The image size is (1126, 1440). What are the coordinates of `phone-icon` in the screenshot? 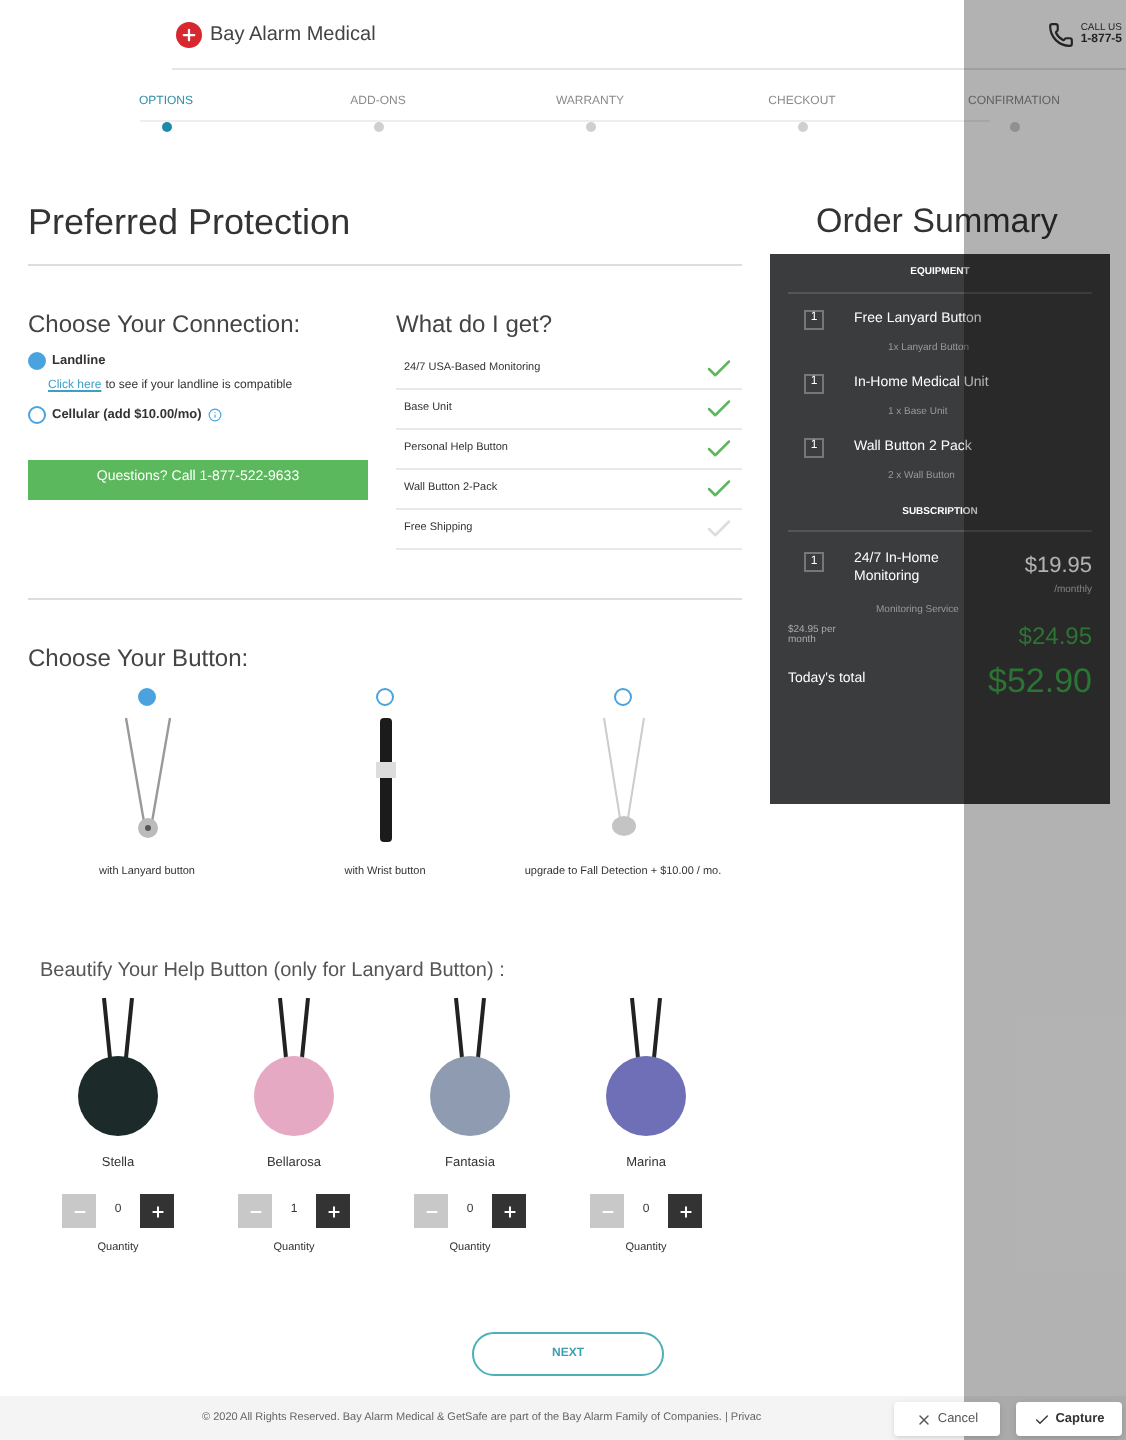 It's located at (1061, 34).